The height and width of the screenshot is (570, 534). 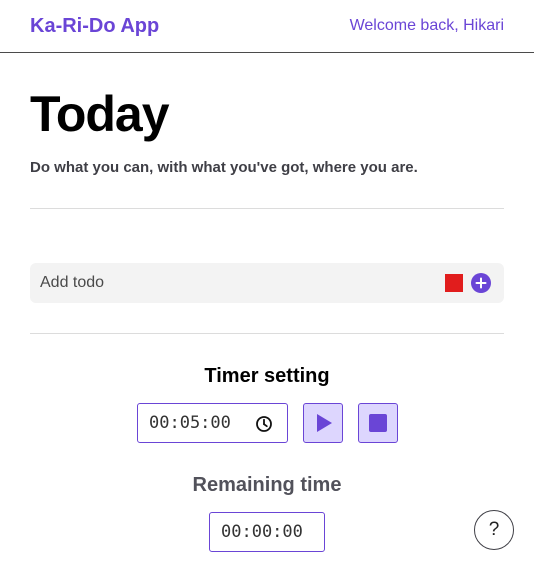 I want to click on add-todo-button, so click(x=481, y=283).